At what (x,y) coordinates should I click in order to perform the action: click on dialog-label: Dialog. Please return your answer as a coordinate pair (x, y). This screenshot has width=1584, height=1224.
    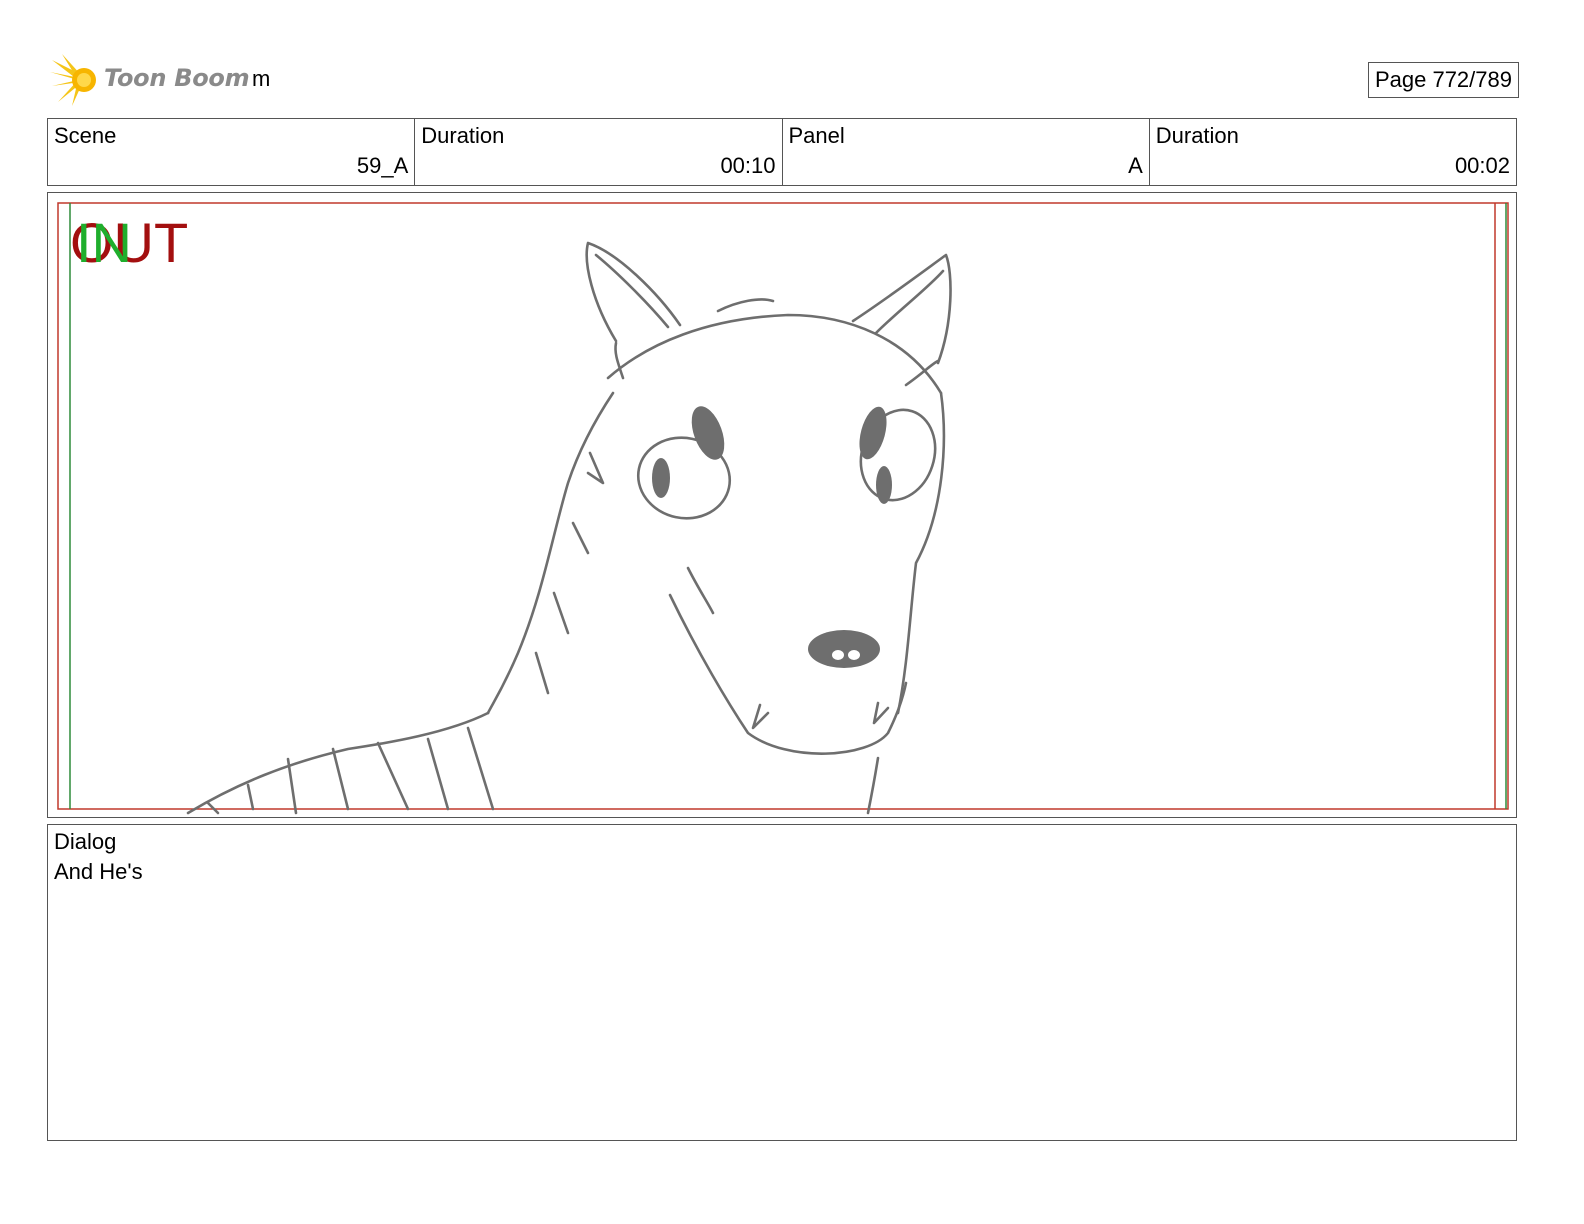
    Looking at the image, I should click on (85, 841).